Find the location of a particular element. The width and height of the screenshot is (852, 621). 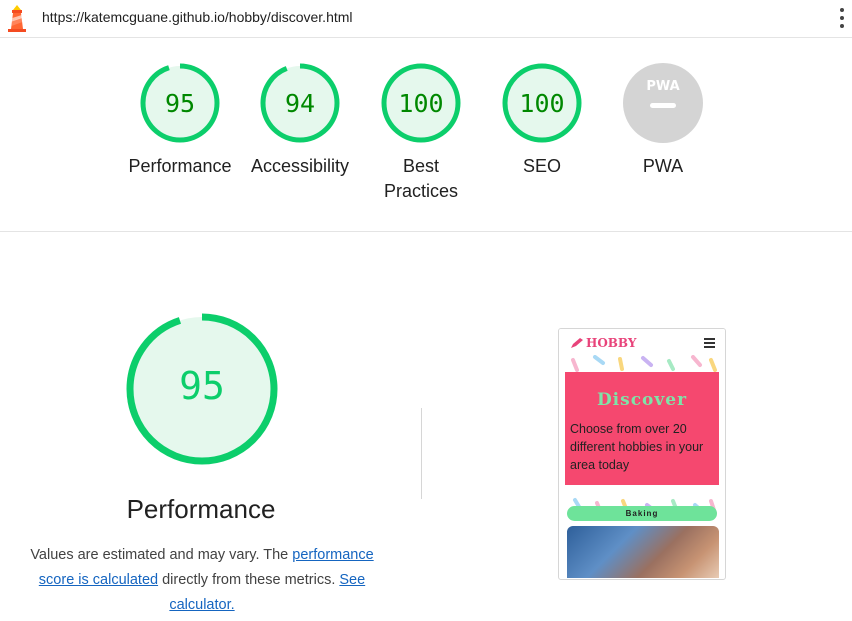

pwa-badge-icon: PWA is located at coordinates (663, 103).